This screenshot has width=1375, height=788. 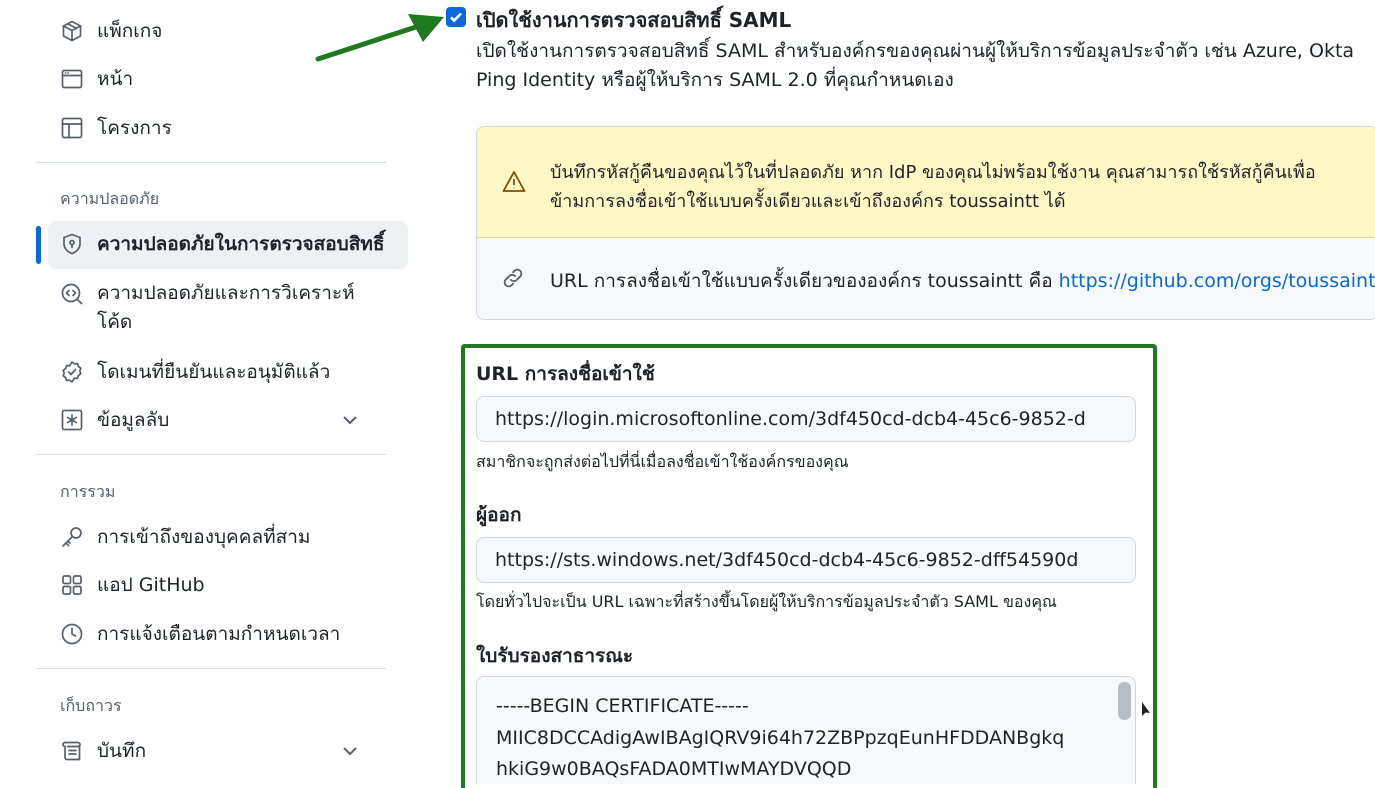 What do you see at coordinates (134, 128) in the screenshot?
I see `sidebar-item-label: โครงการ` at bounding box center [134, 128].